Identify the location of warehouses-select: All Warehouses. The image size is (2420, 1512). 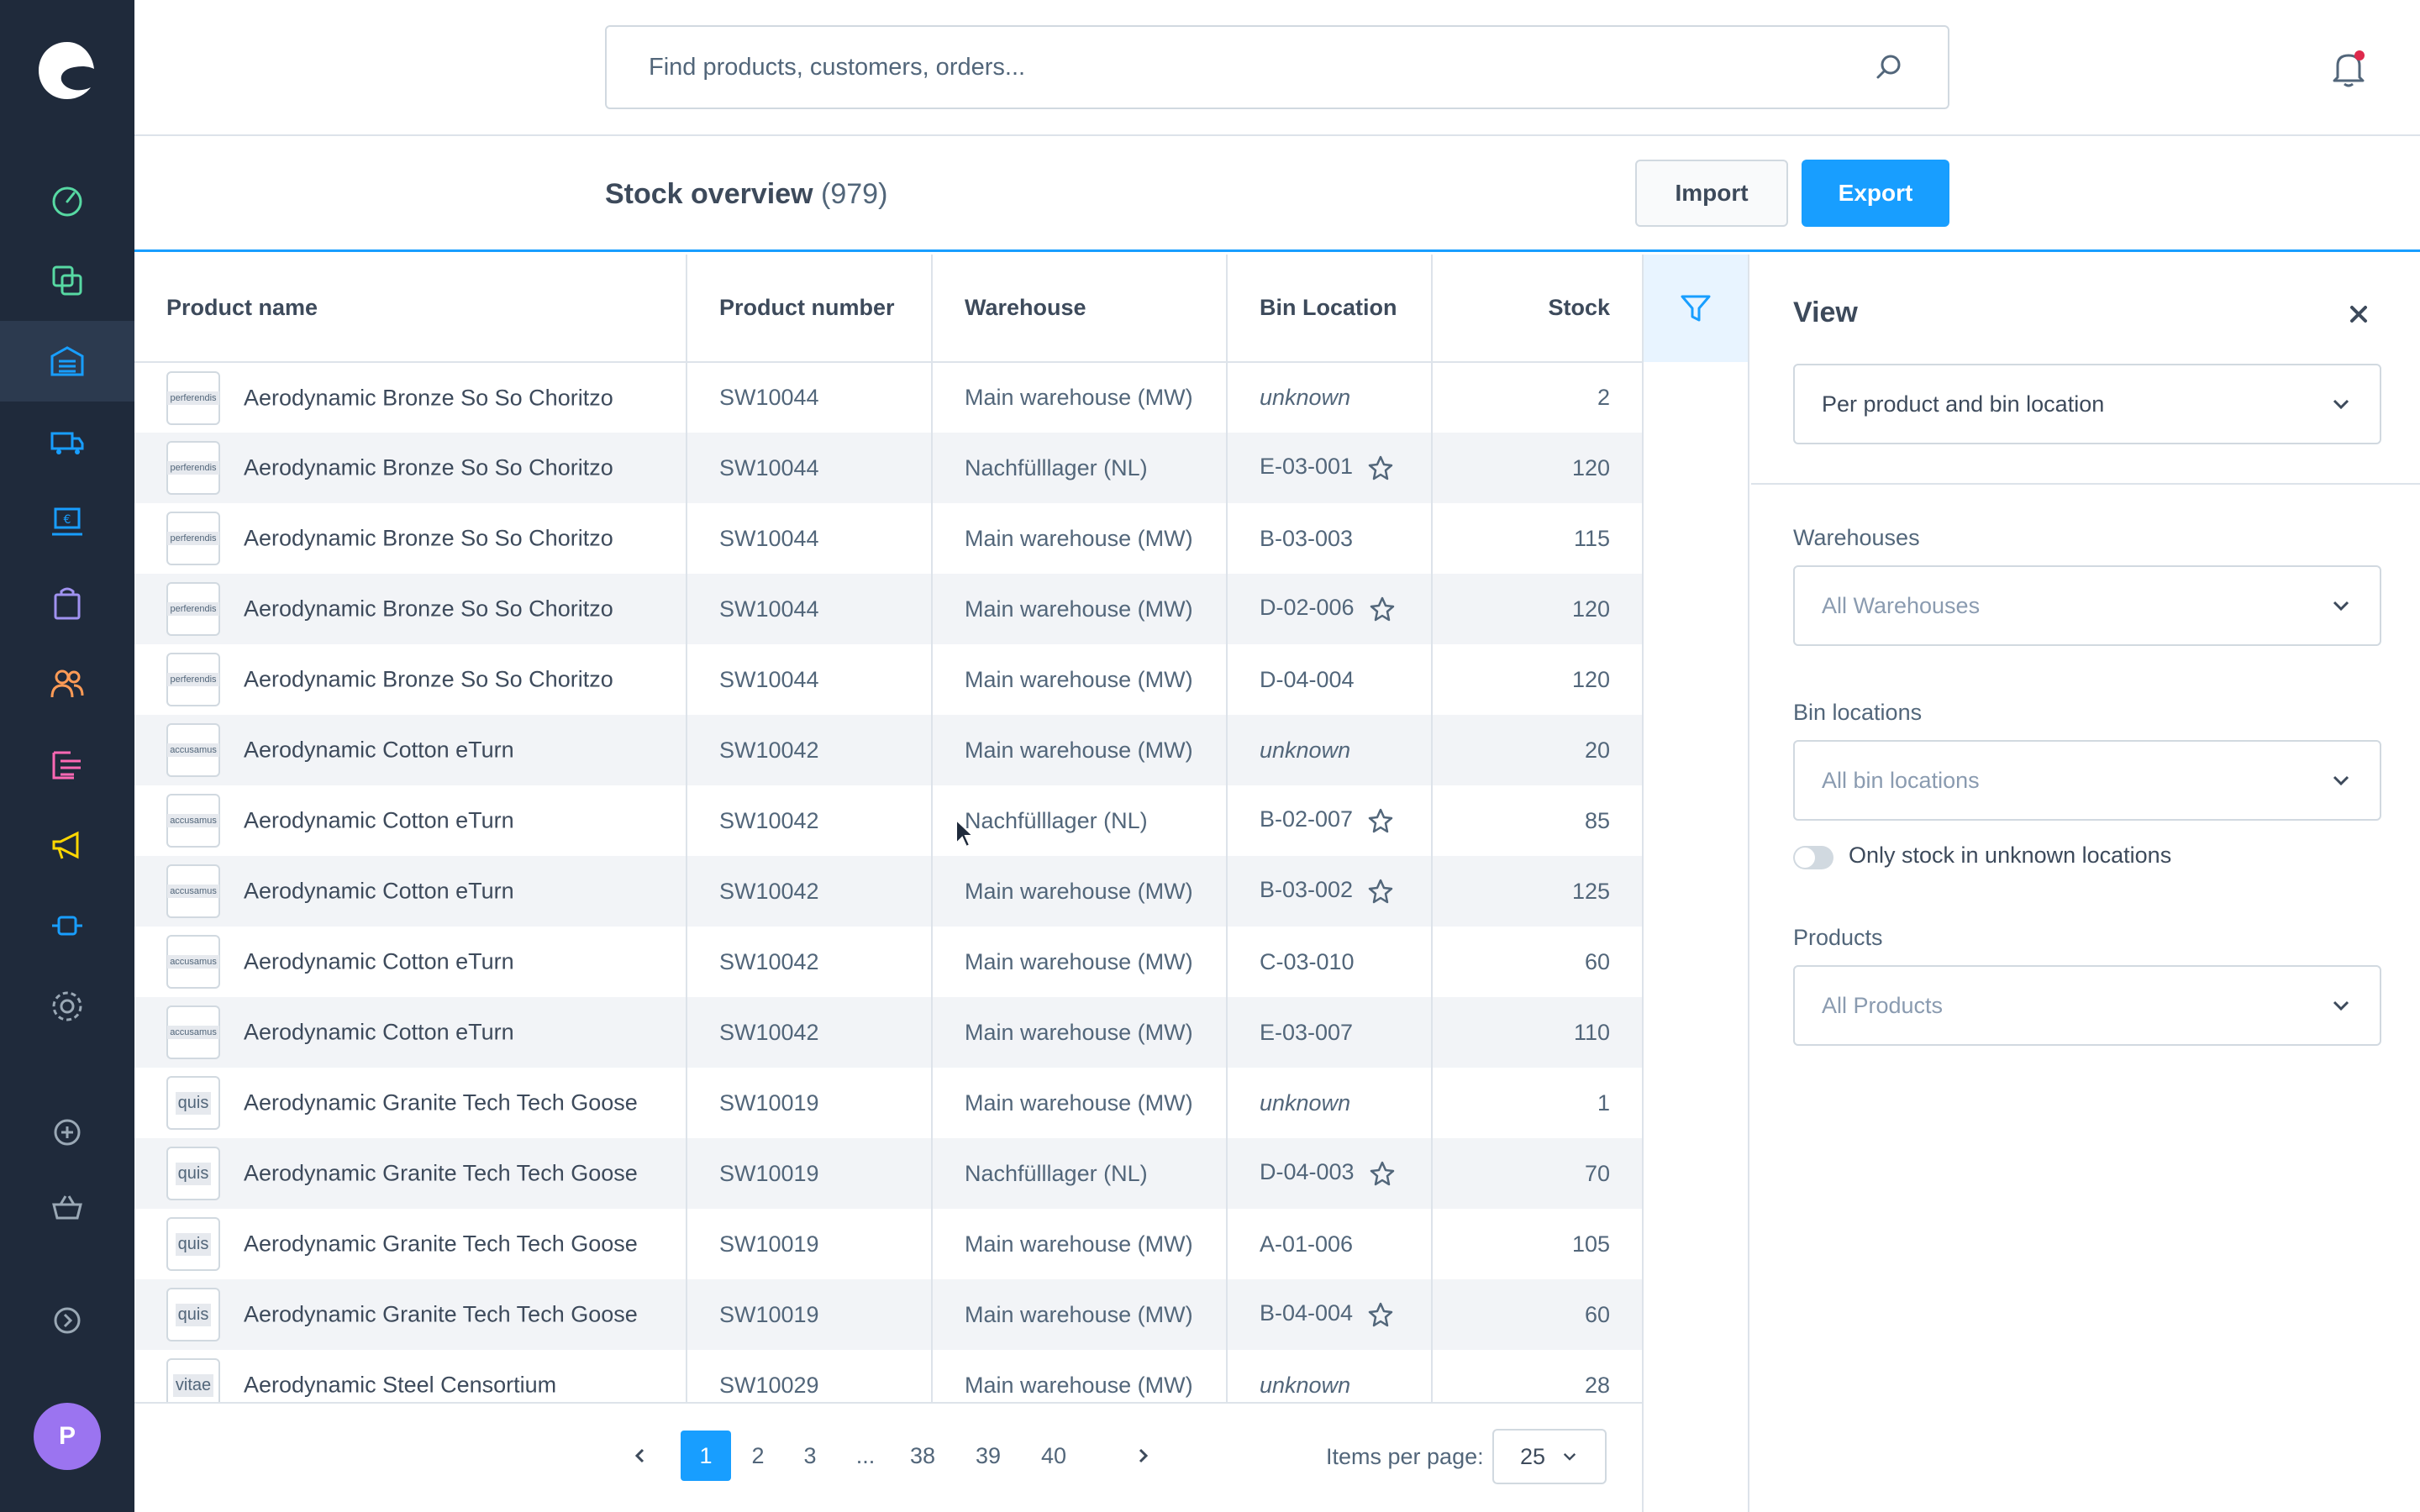
(2087, 605).